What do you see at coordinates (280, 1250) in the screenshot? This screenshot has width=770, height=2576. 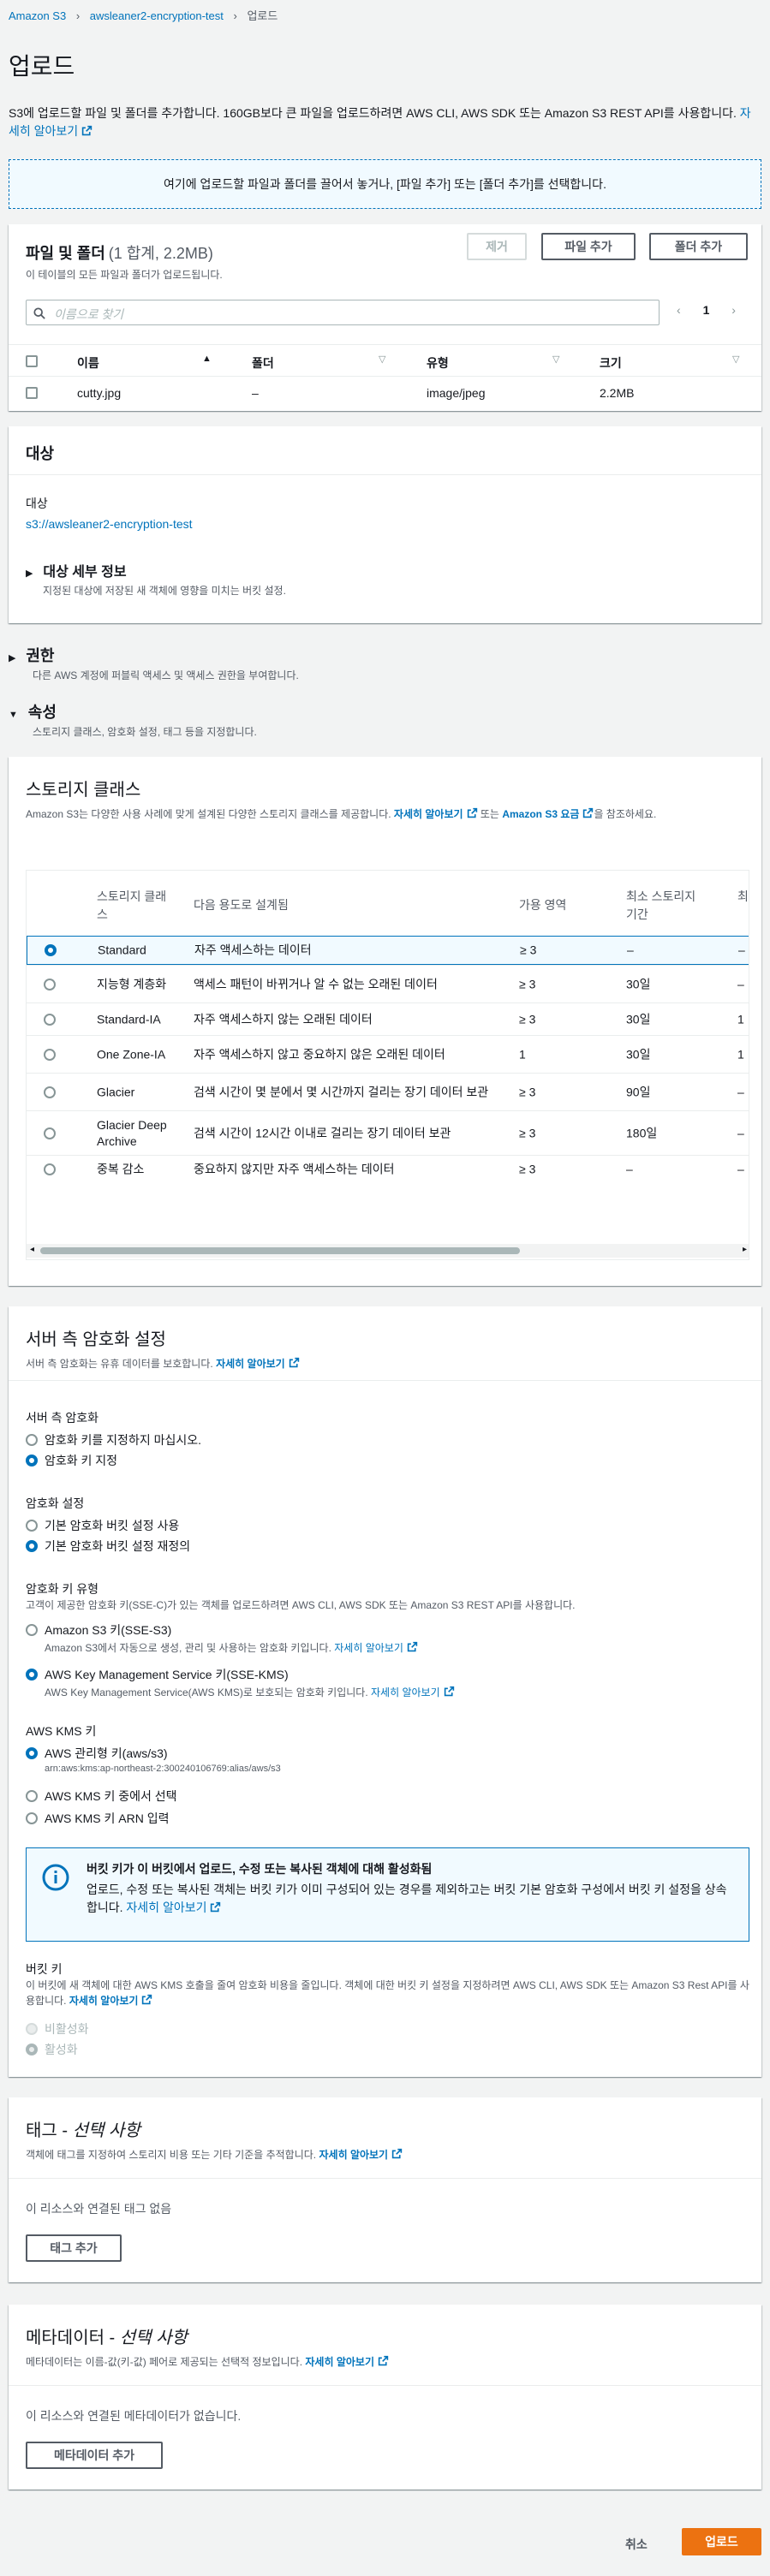 I see `scrollbar-thumb` at bounding box center [280, 1250].